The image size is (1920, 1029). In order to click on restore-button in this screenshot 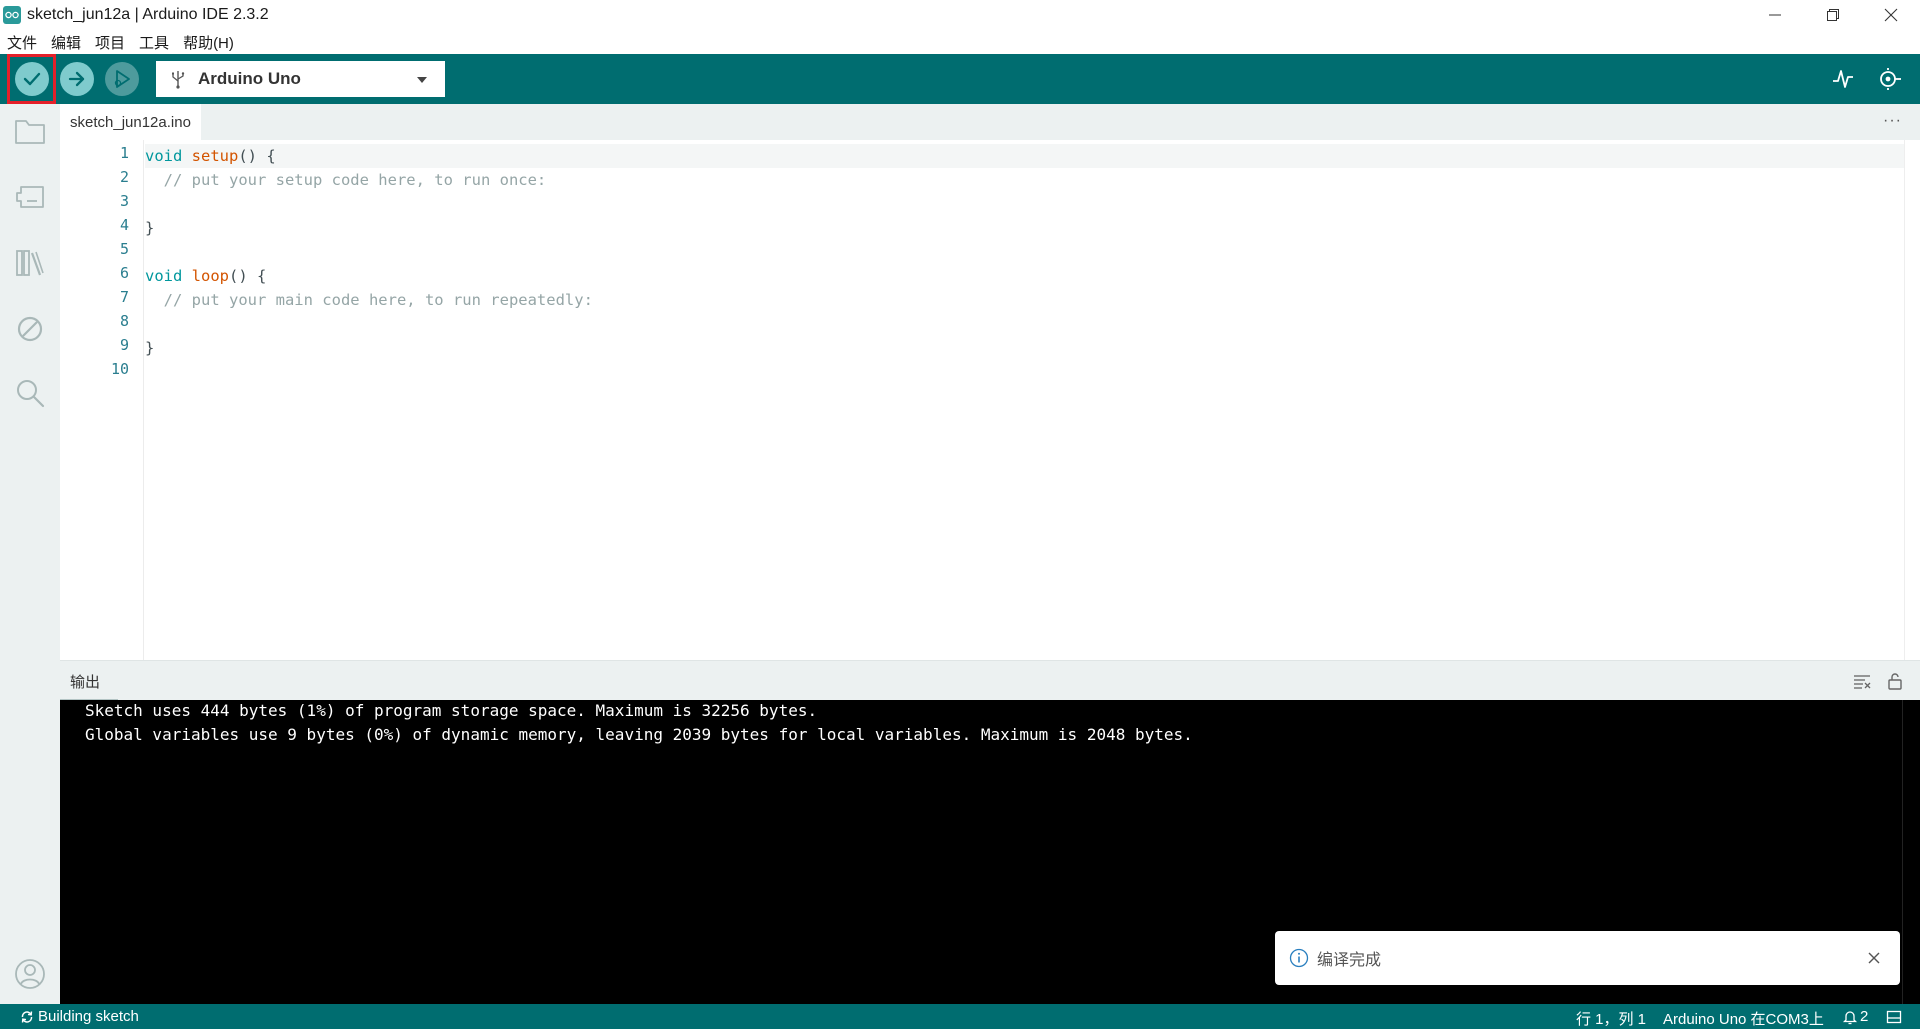, I will do `click(1833, 15)`.